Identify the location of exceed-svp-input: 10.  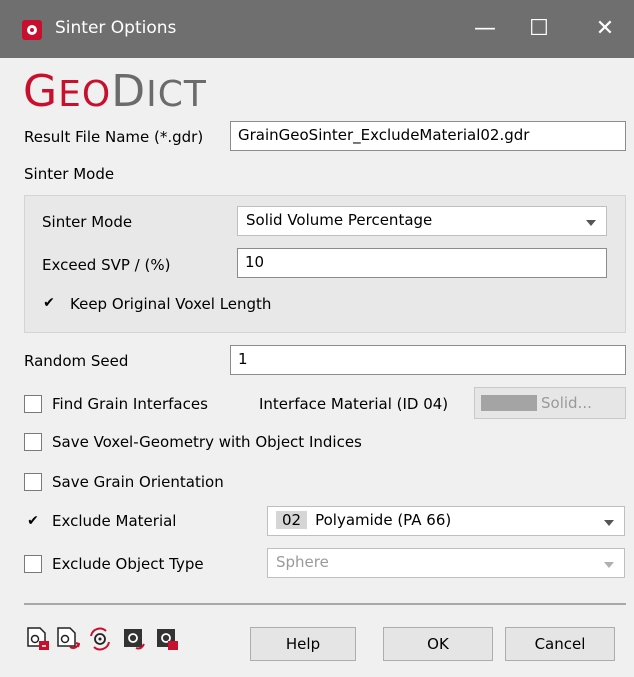
(422, 263).